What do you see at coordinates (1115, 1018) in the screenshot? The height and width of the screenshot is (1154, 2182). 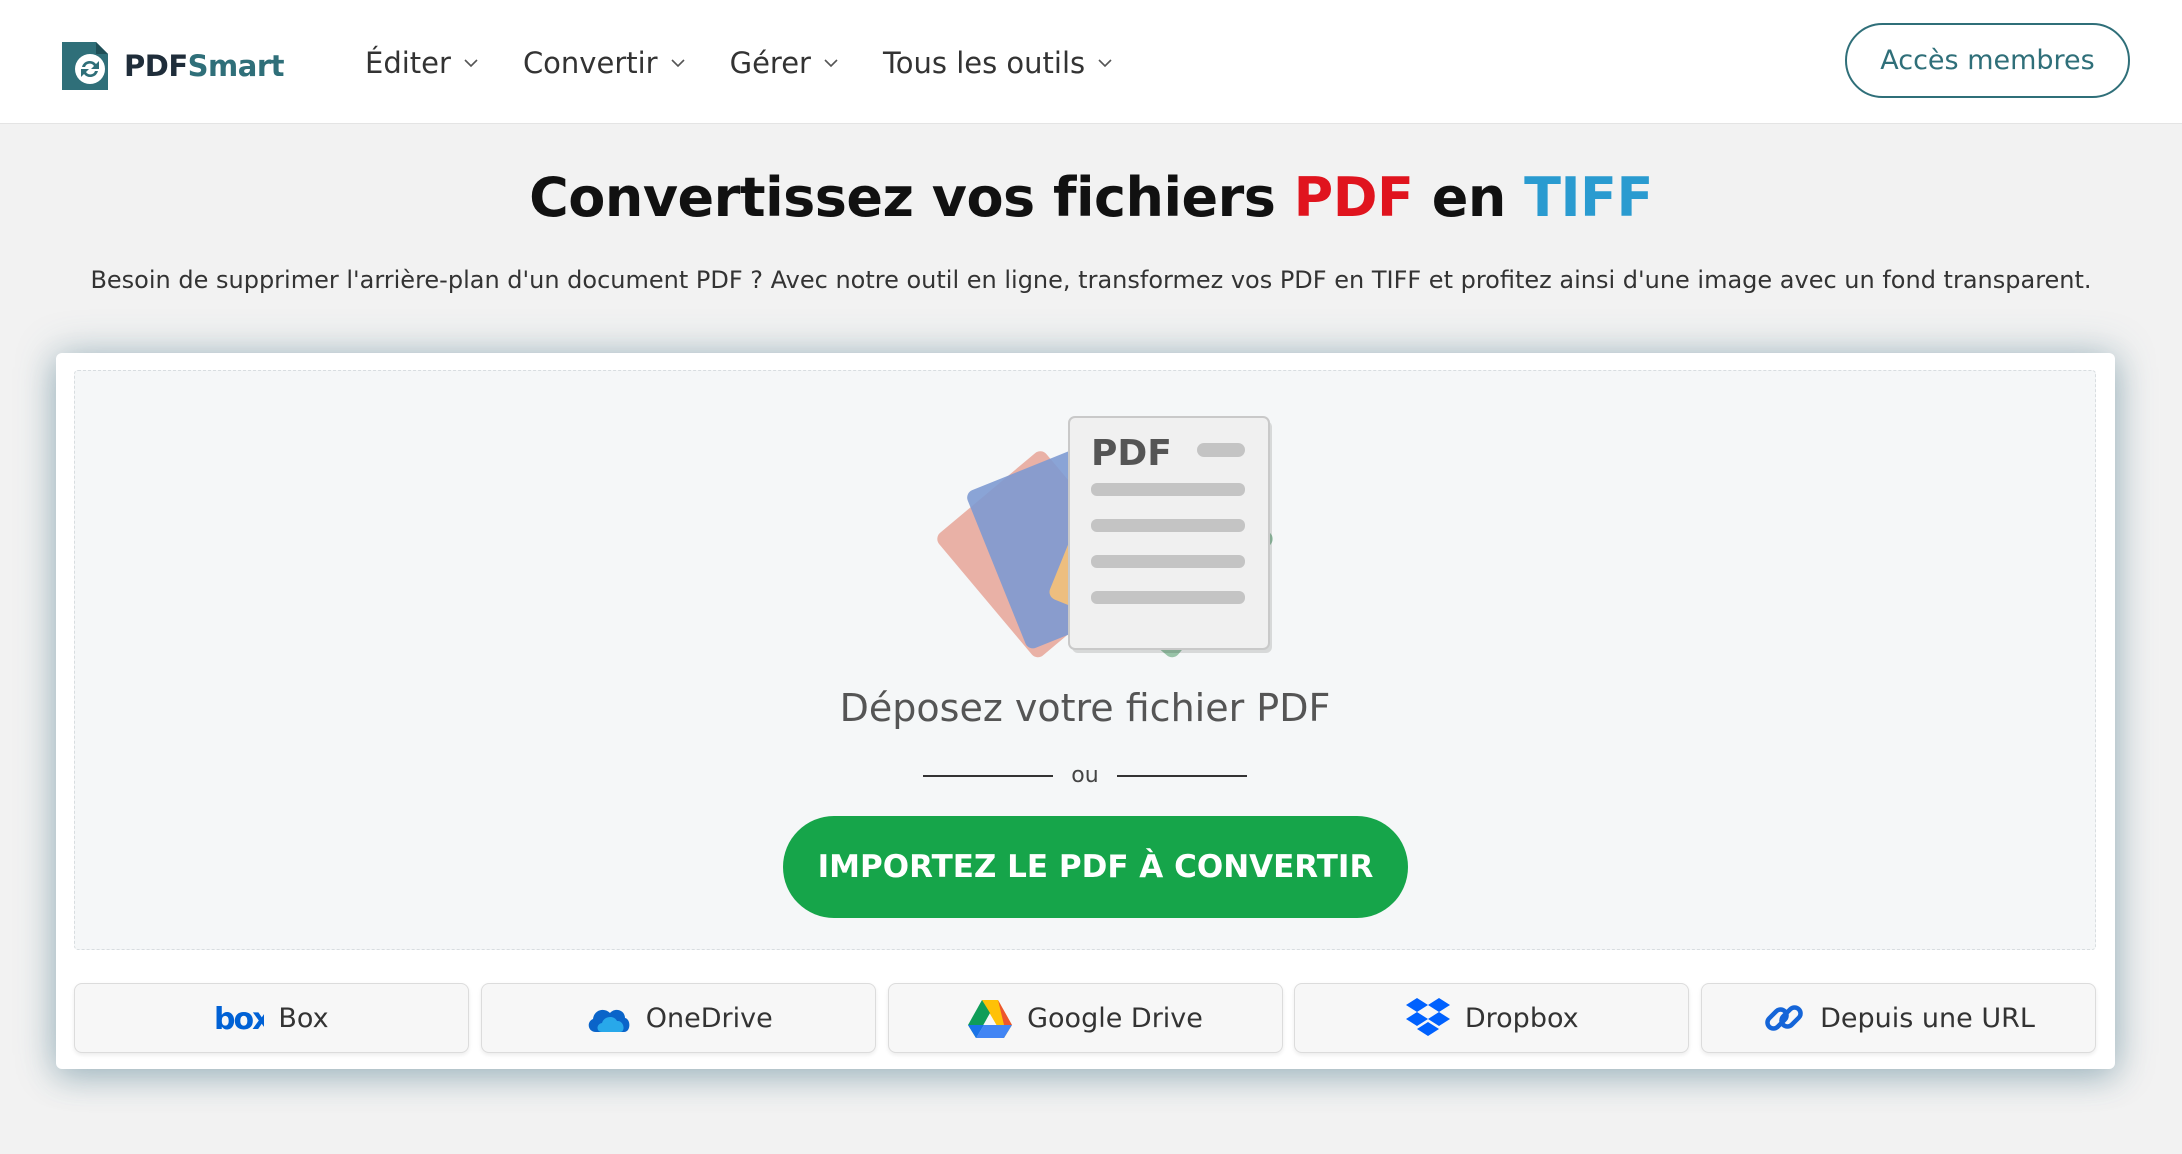 I see `source-google-drive-label: Google Drive` at bounding box center [1115, 1018].